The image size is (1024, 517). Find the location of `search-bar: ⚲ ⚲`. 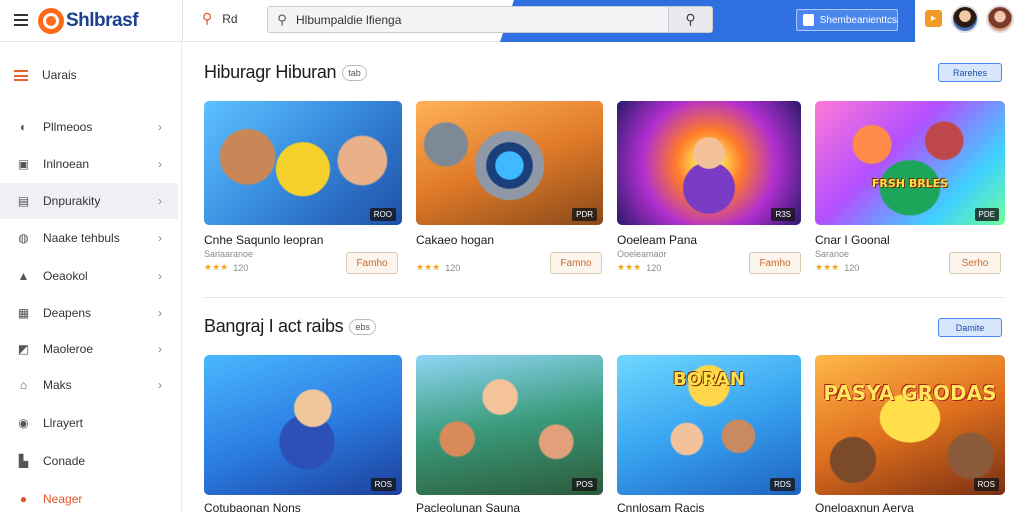

search-bar: ⚲ ⚲ is located at coordinates (490, 19).